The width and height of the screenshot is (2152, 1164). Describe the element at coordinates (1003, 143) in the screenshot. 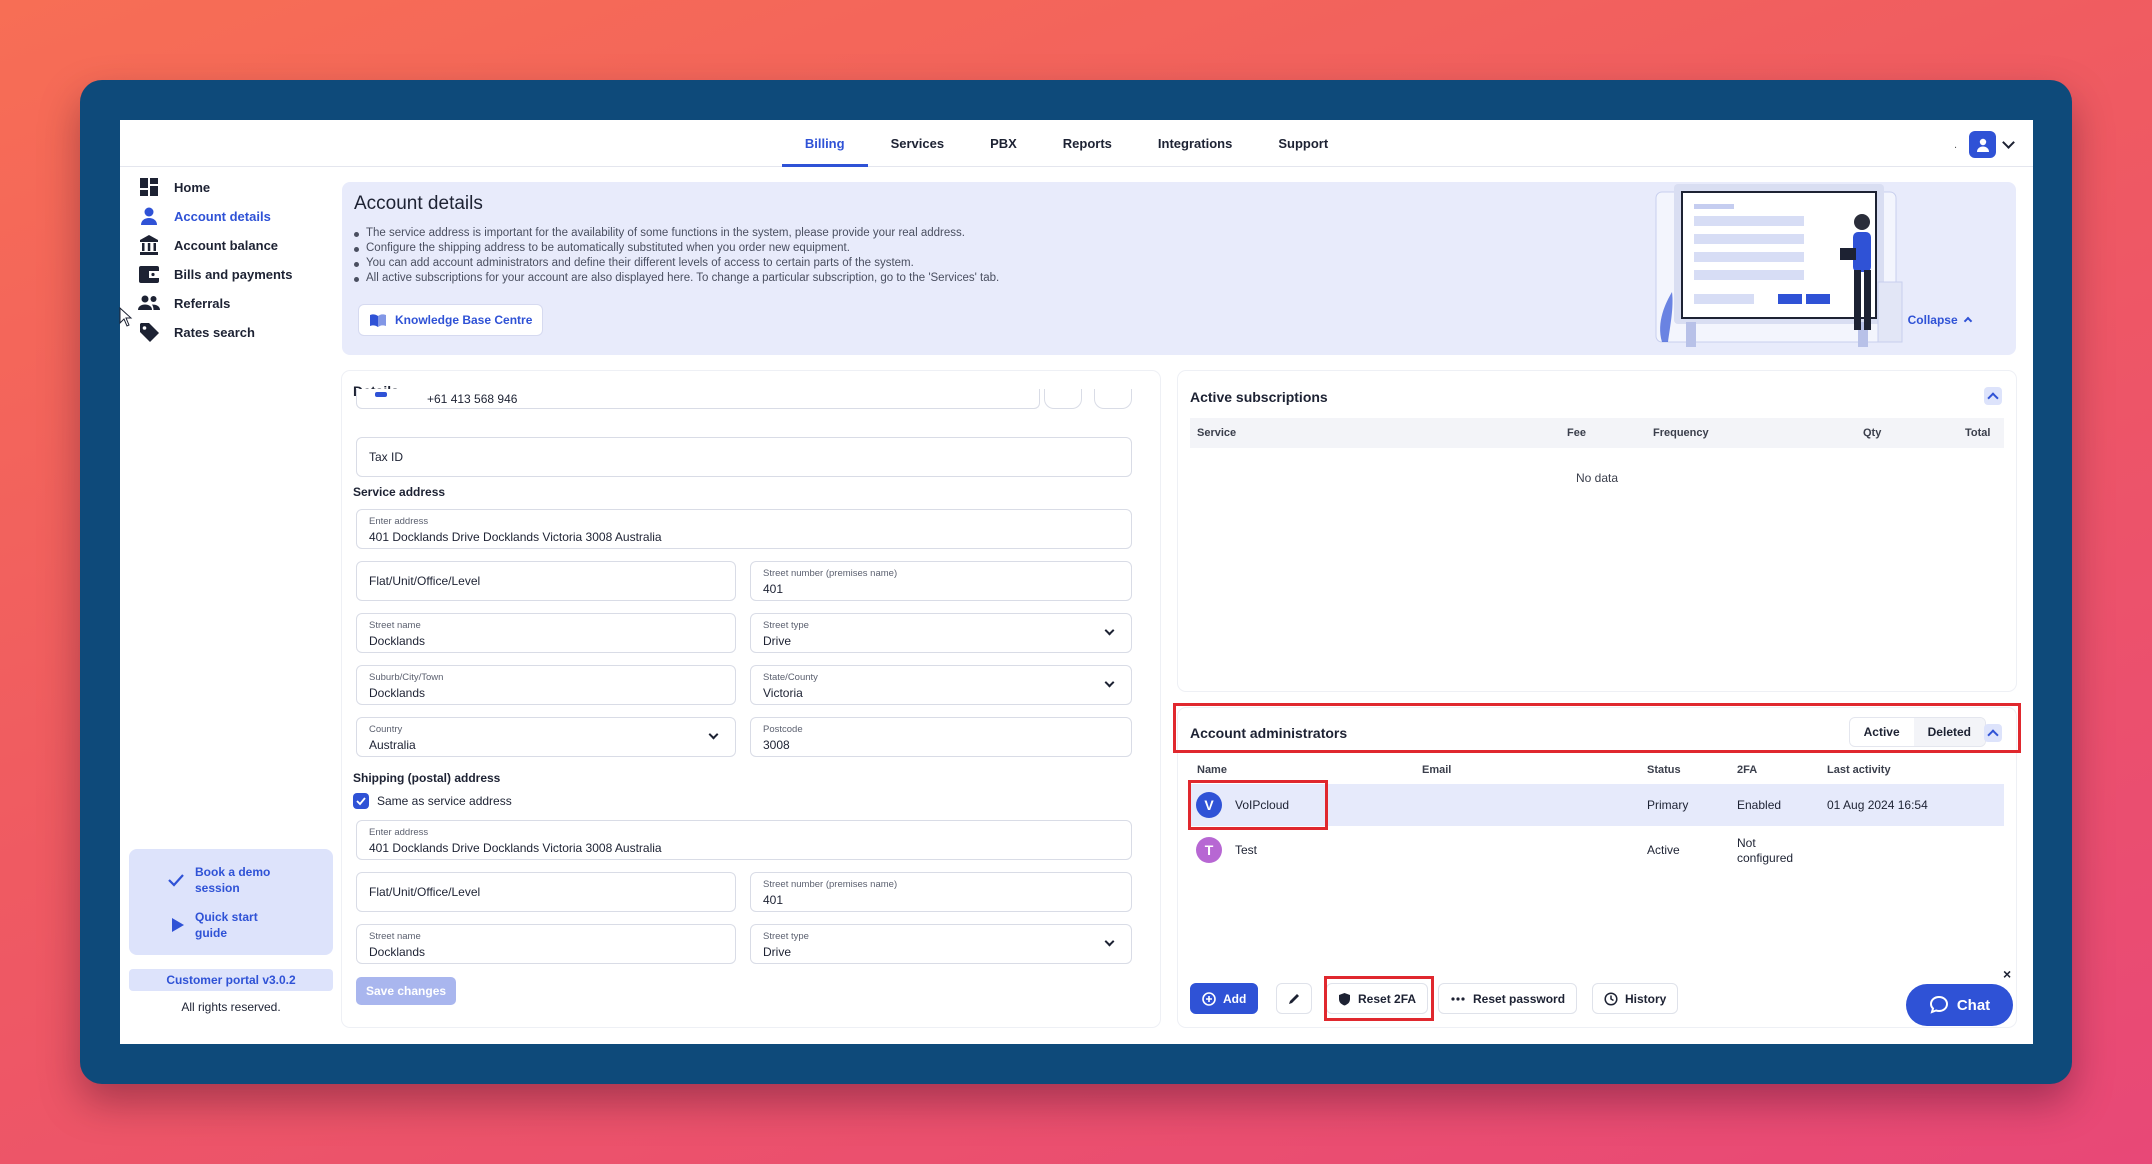

I see `tab-pbx: PBX` at that location.